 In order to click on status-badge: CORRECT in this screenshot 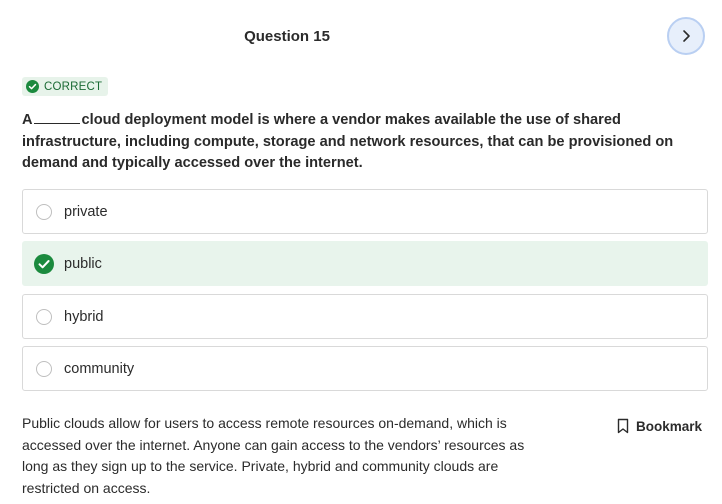, I will do `click(65, 86)`.